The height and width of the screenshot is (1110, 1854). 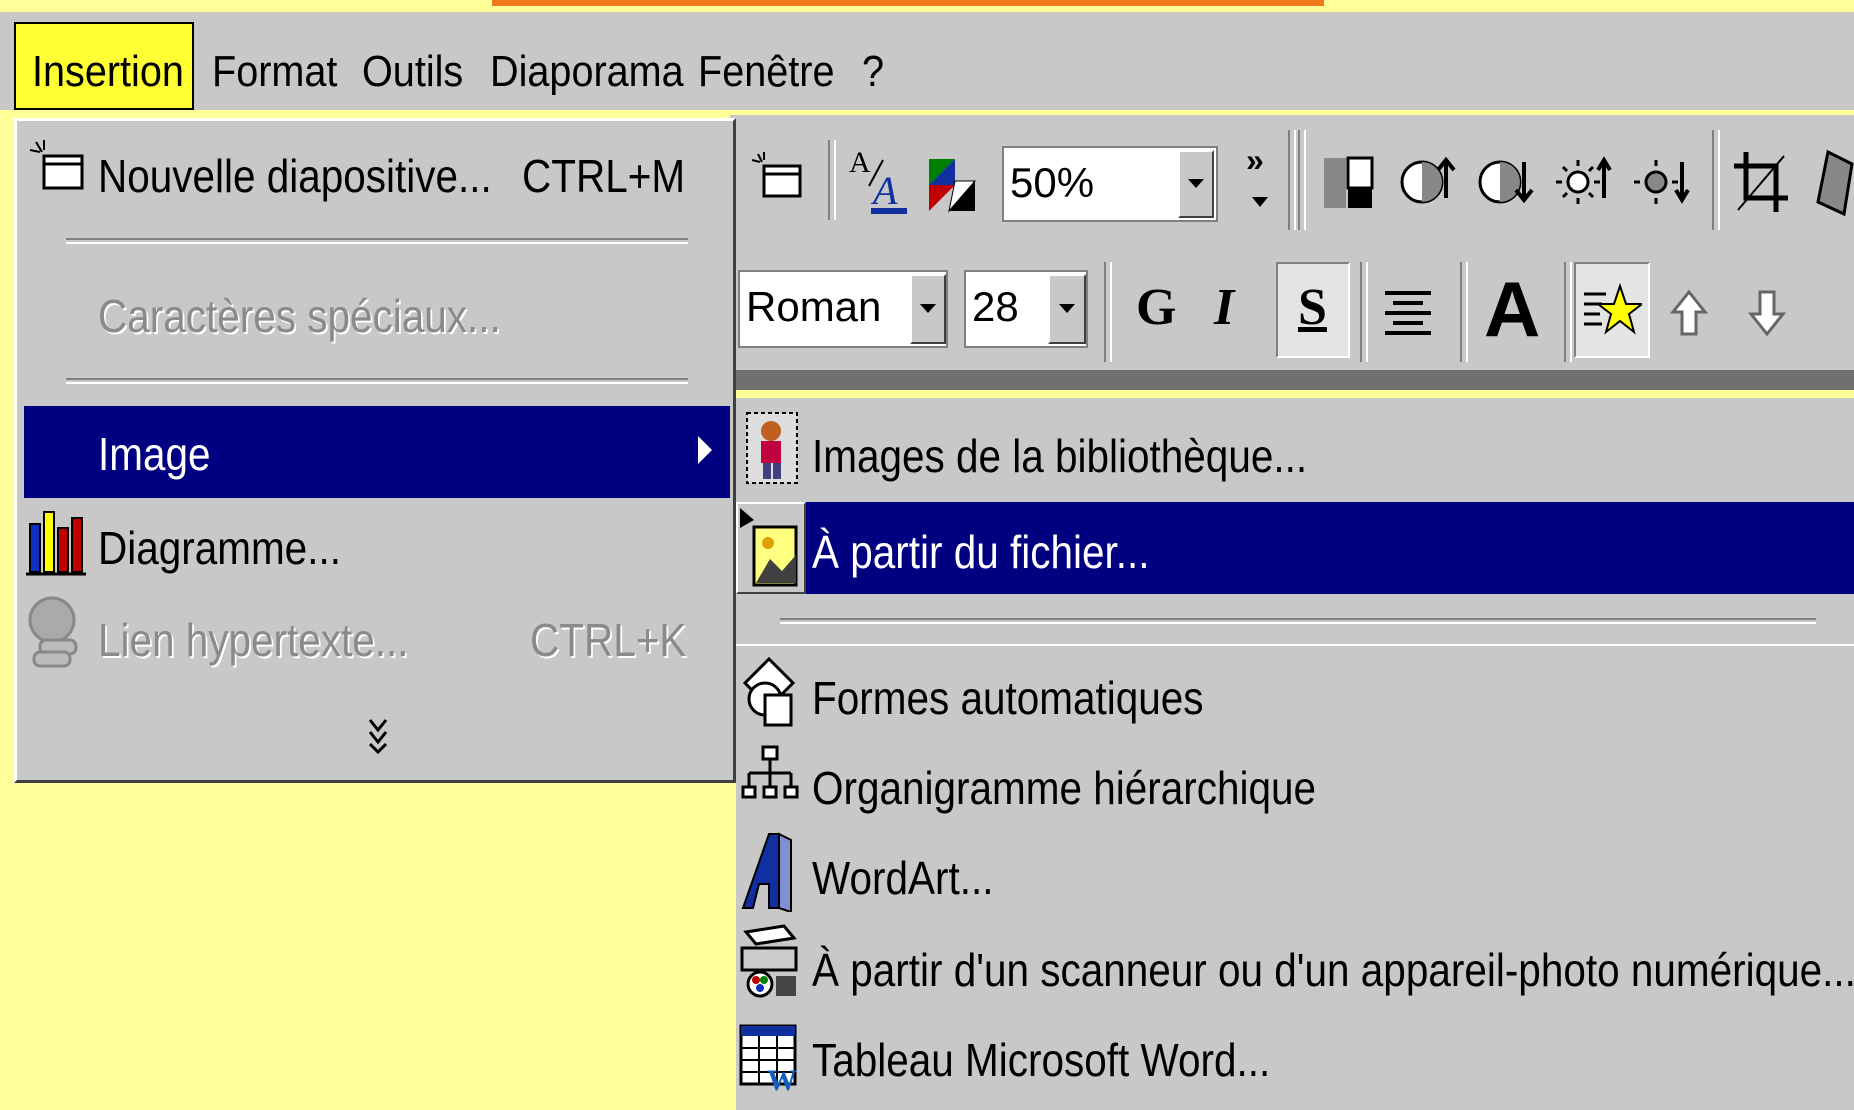 I want to click on wordart-icon, so click(x=769, y=871).